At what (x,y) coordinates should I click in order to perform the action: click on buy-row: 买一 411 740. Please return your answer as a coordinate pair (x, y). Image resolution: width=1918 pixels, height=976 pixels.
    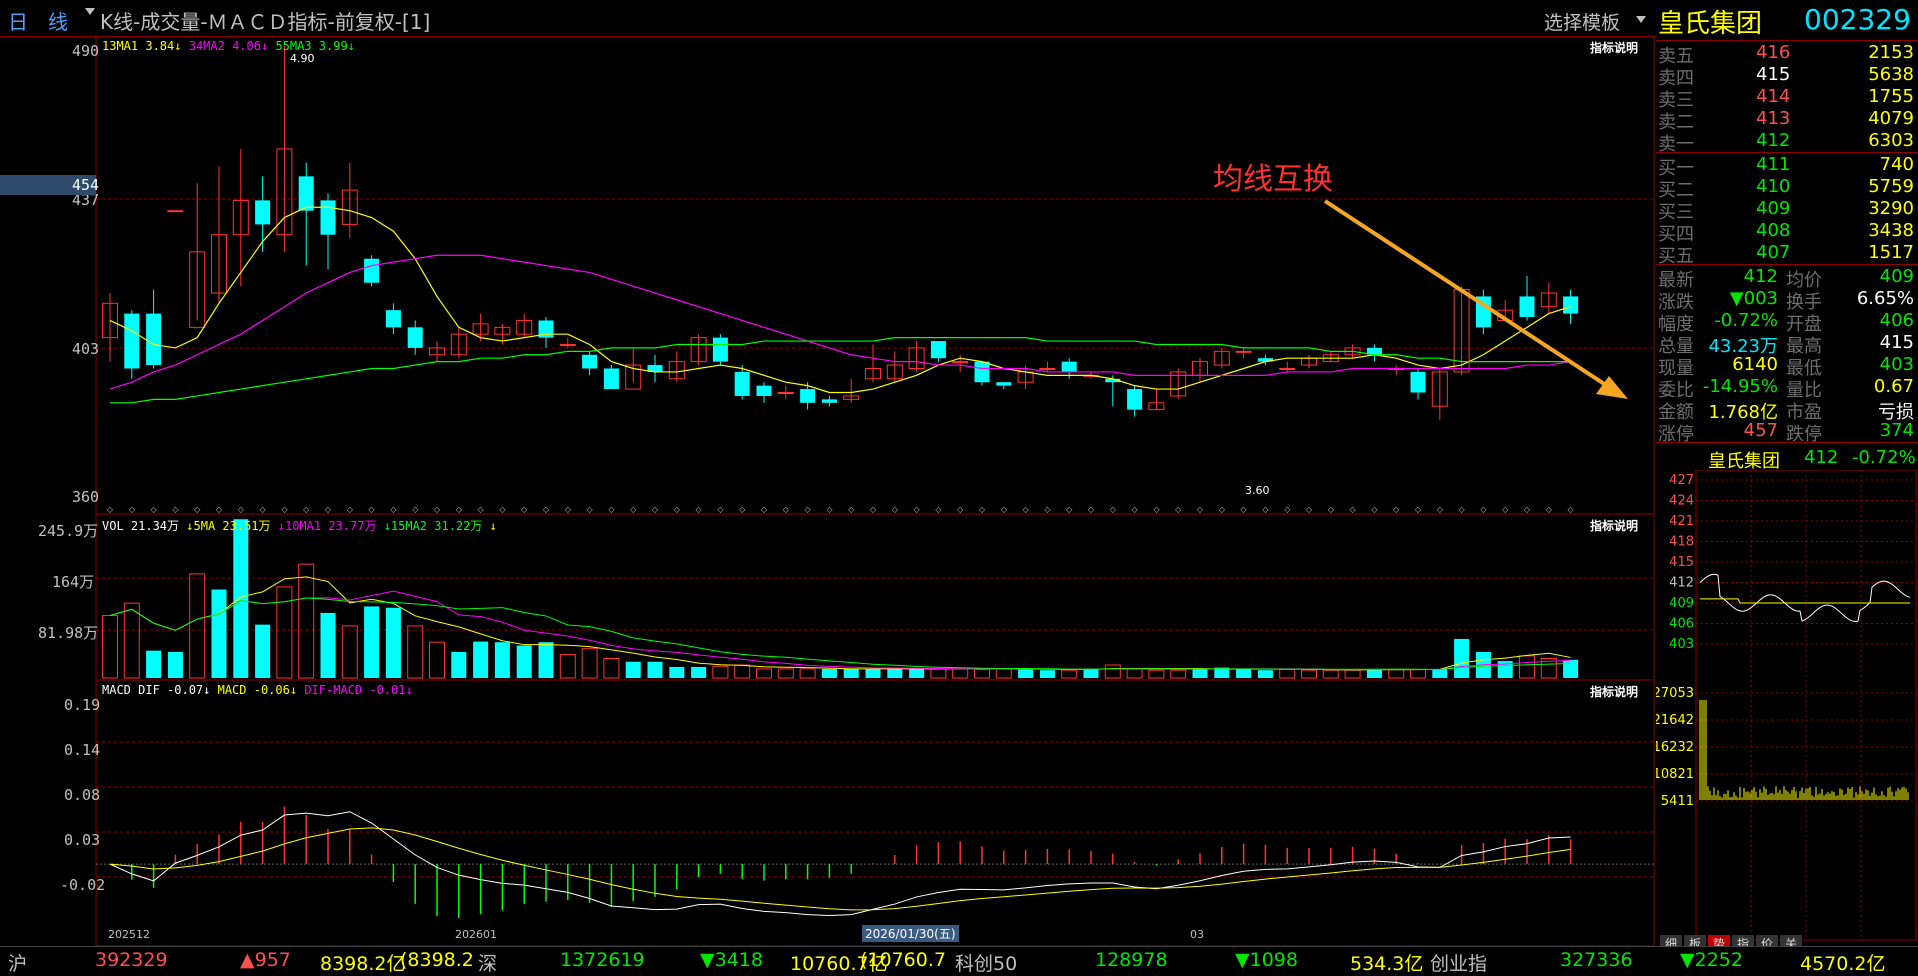
    Looking at the image, I should click on (1787, 165).